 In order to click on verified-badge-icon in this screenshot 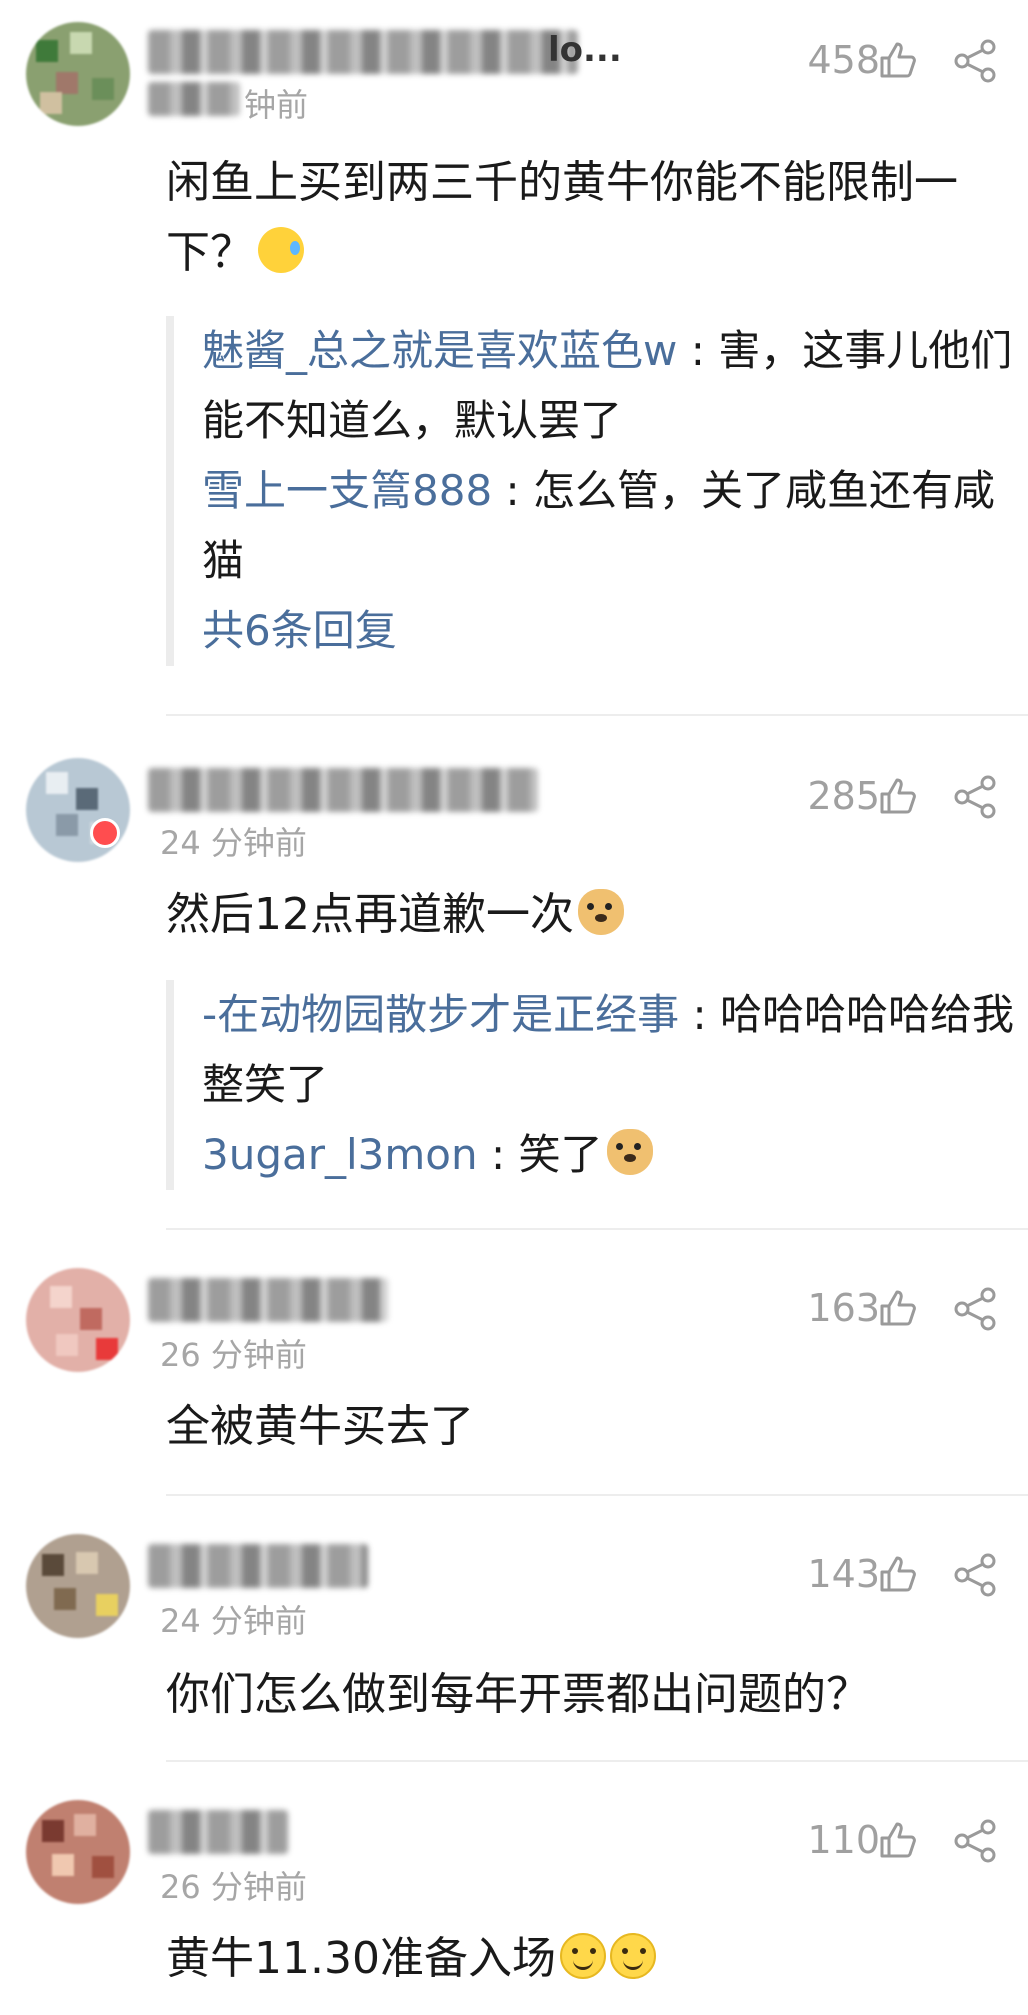, I will do `click(105, 833)`.